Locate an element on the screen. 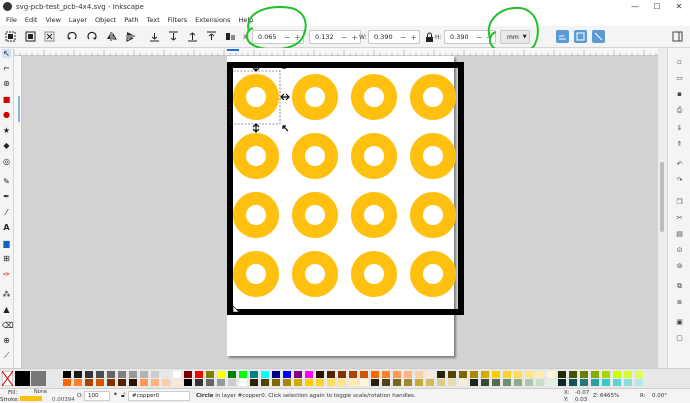 The image size is (690, 403). redo-icon: ↷ is located at coordinates (679, 180).